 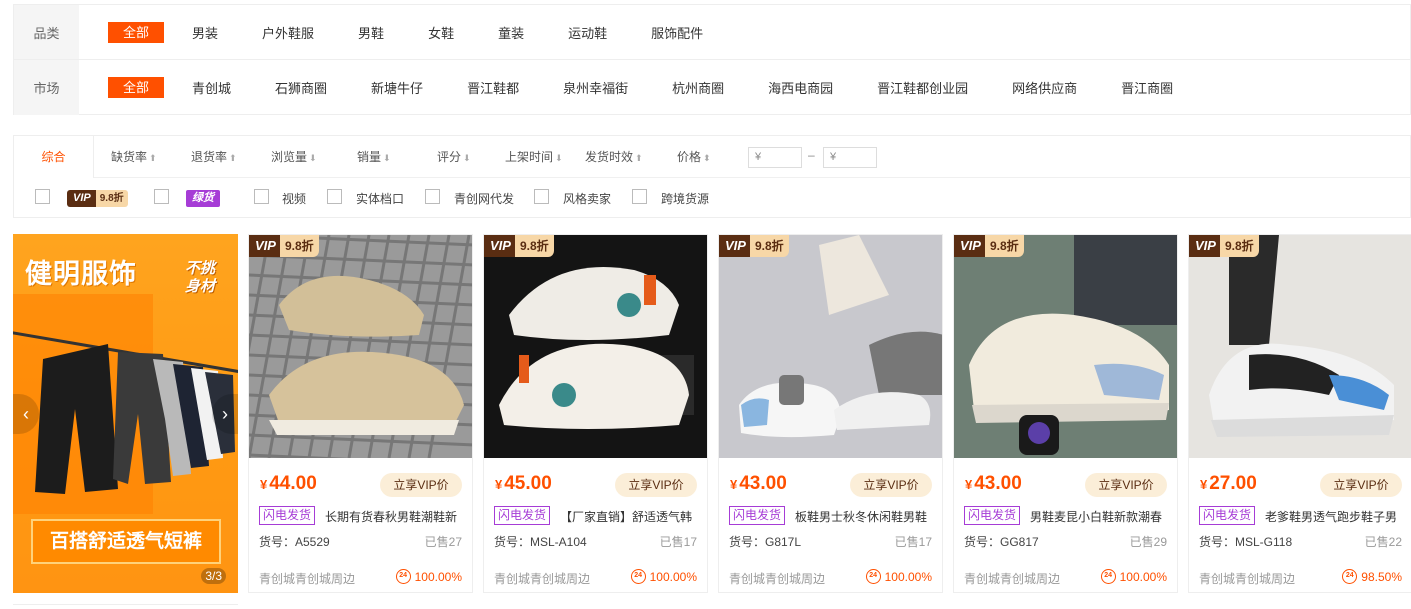 I want to click on market-option-5: 泉州幸福街, so click(x=595, y=87).